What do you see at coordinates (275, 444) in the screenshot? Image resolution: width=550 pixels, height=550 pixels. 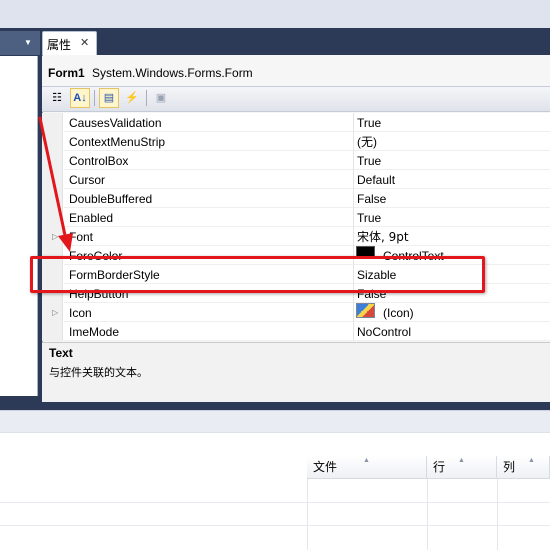 I see `bottom-panel-toolbar` at bounding box center [275, 444].